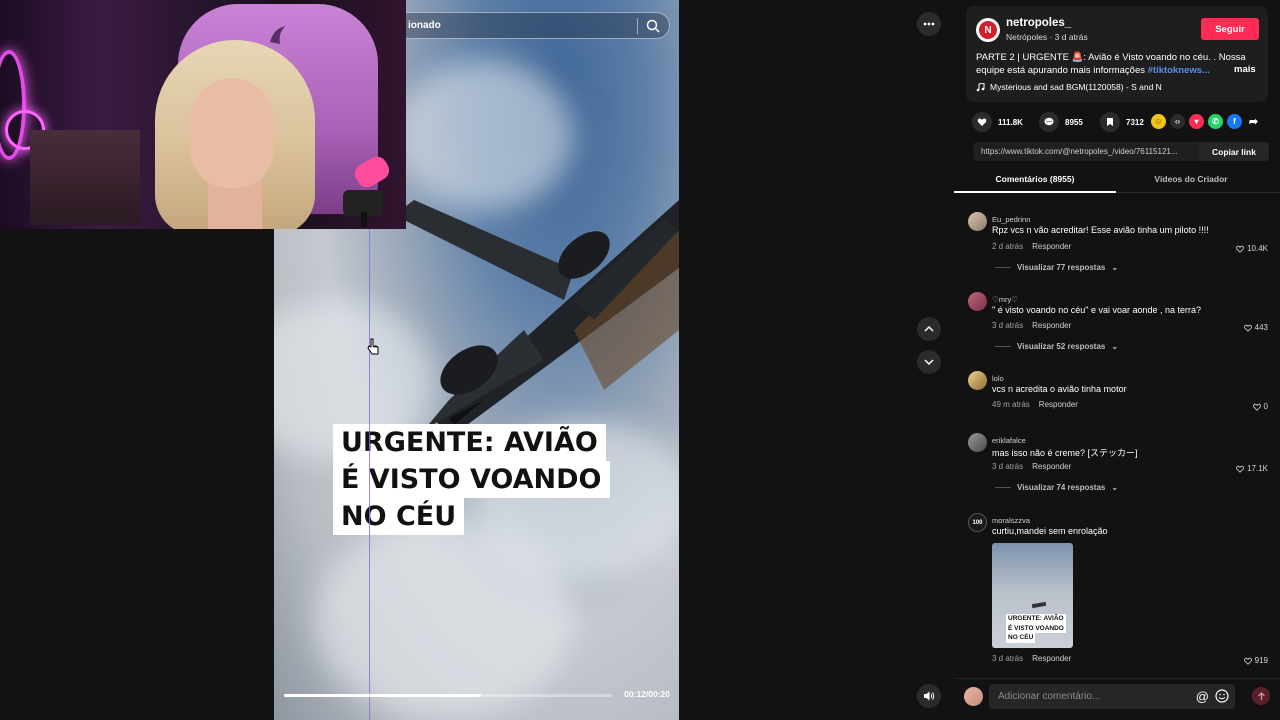  What do you see at coordinates (653, 26) in the screenshot?
I see `search-icon` at bounding box center [653, 26].